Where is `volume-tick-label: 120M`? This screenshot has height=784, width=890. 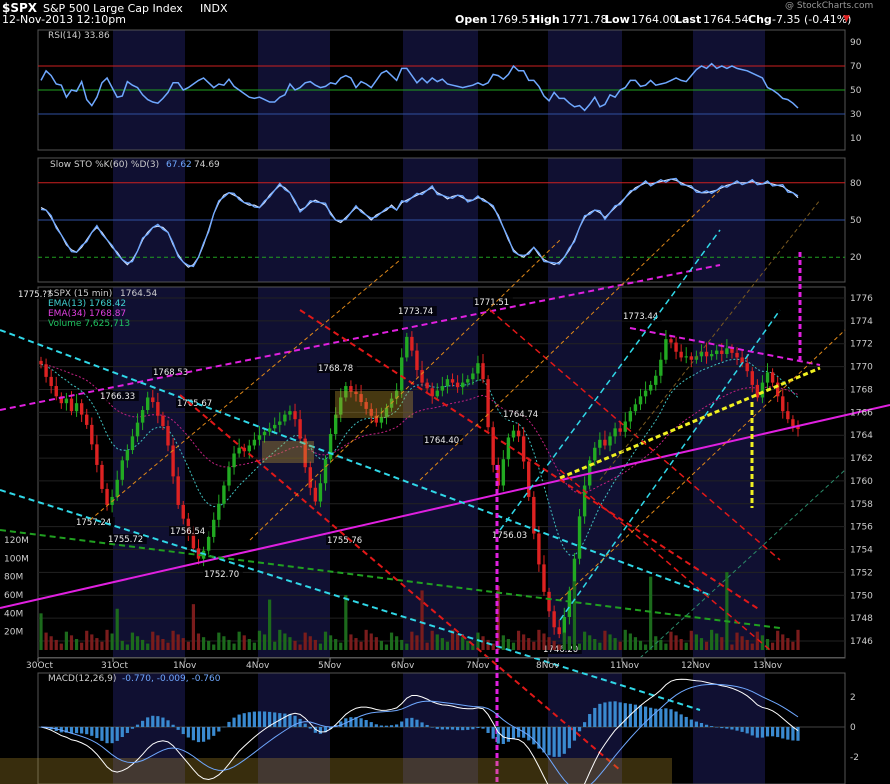
volume-tick-label: 120M is located at coordinates (16, 541).